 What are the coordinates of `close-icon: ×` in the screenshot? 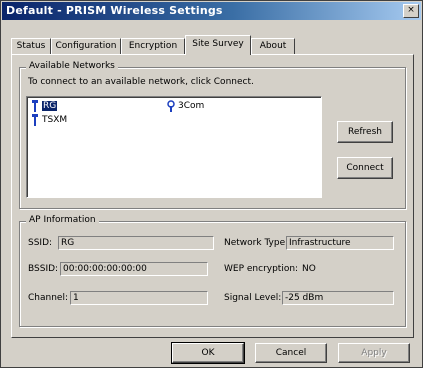 It's located at (411, 11).